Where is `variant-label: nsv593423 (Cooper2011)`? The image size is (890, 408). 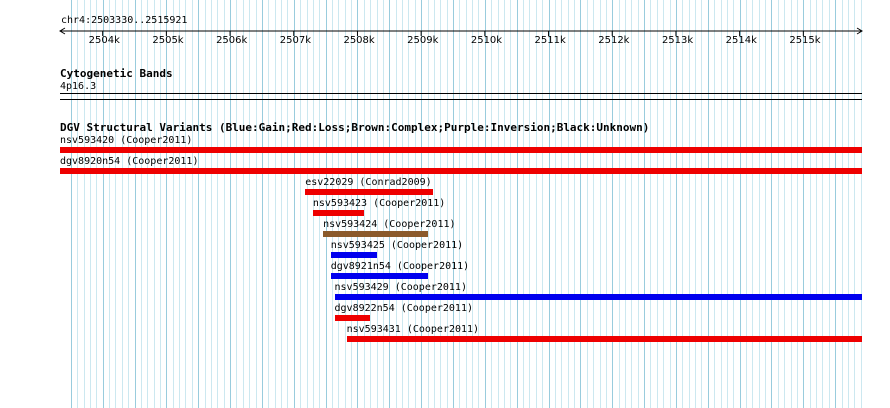 variant-label: nsv593423 (Cooper2011) is located at coordinates (379, 203).